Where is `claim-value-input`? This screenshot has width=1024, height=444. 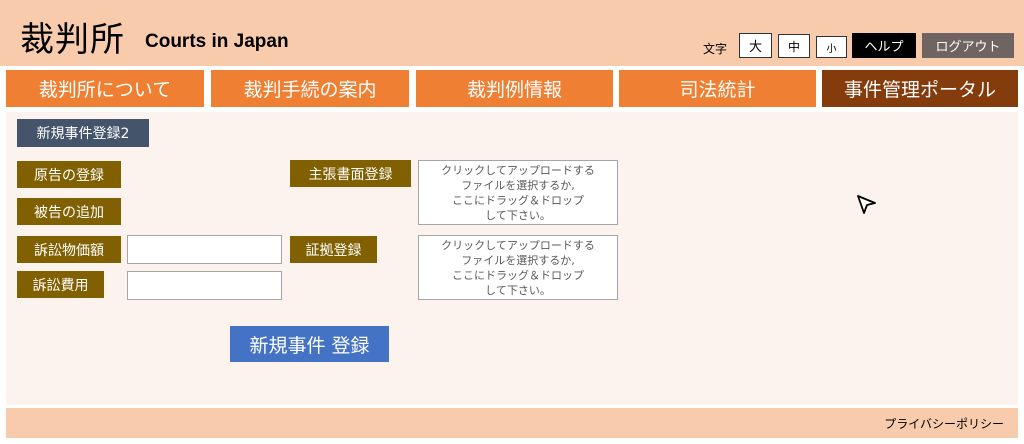 claim-value-input is located at coordinates (204, 249).